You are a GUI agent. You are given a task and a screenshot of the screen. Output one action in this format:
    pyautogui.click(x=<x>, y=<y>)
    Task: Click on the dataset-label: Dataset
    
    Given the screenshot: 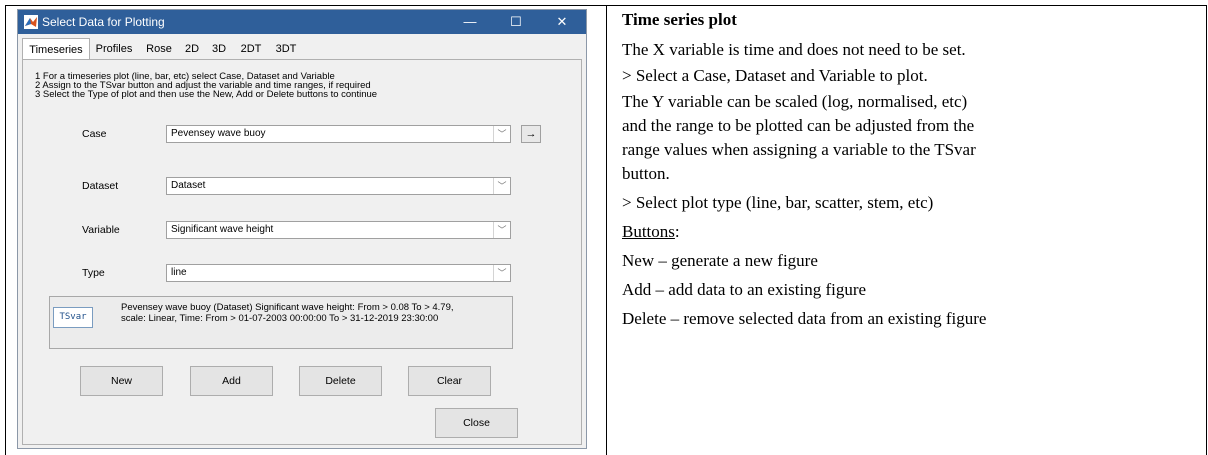 What is the action you would take?
    pyautogui.click(x=100, y=186)
    